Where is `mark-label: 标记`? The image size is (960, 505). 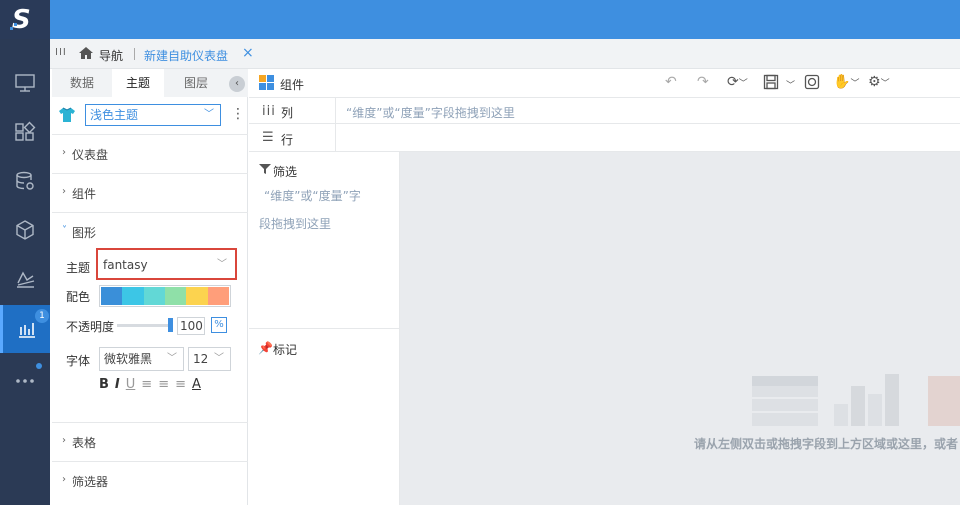 mark-label: 标记 is located at coordinates (285, 350).